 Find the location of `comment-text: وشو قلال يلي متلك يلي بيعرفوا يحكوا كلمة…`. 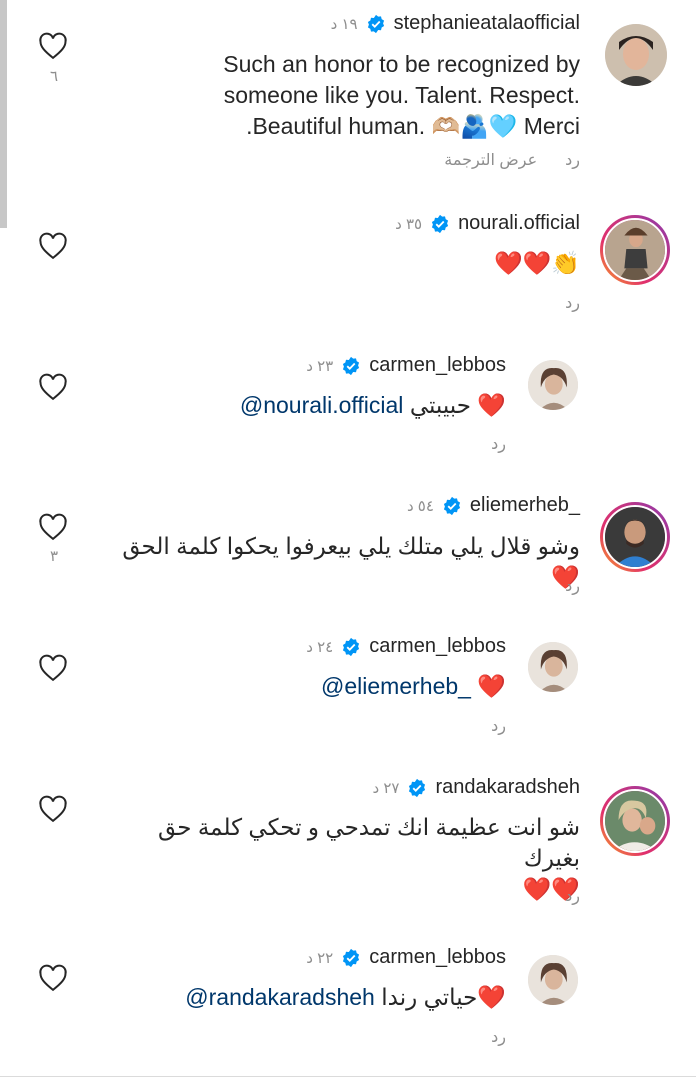

comment-text: وشو قلال يلي متلك يلي بيعرفوا يحكوا كلمة… is located at coordinates (351, 561).